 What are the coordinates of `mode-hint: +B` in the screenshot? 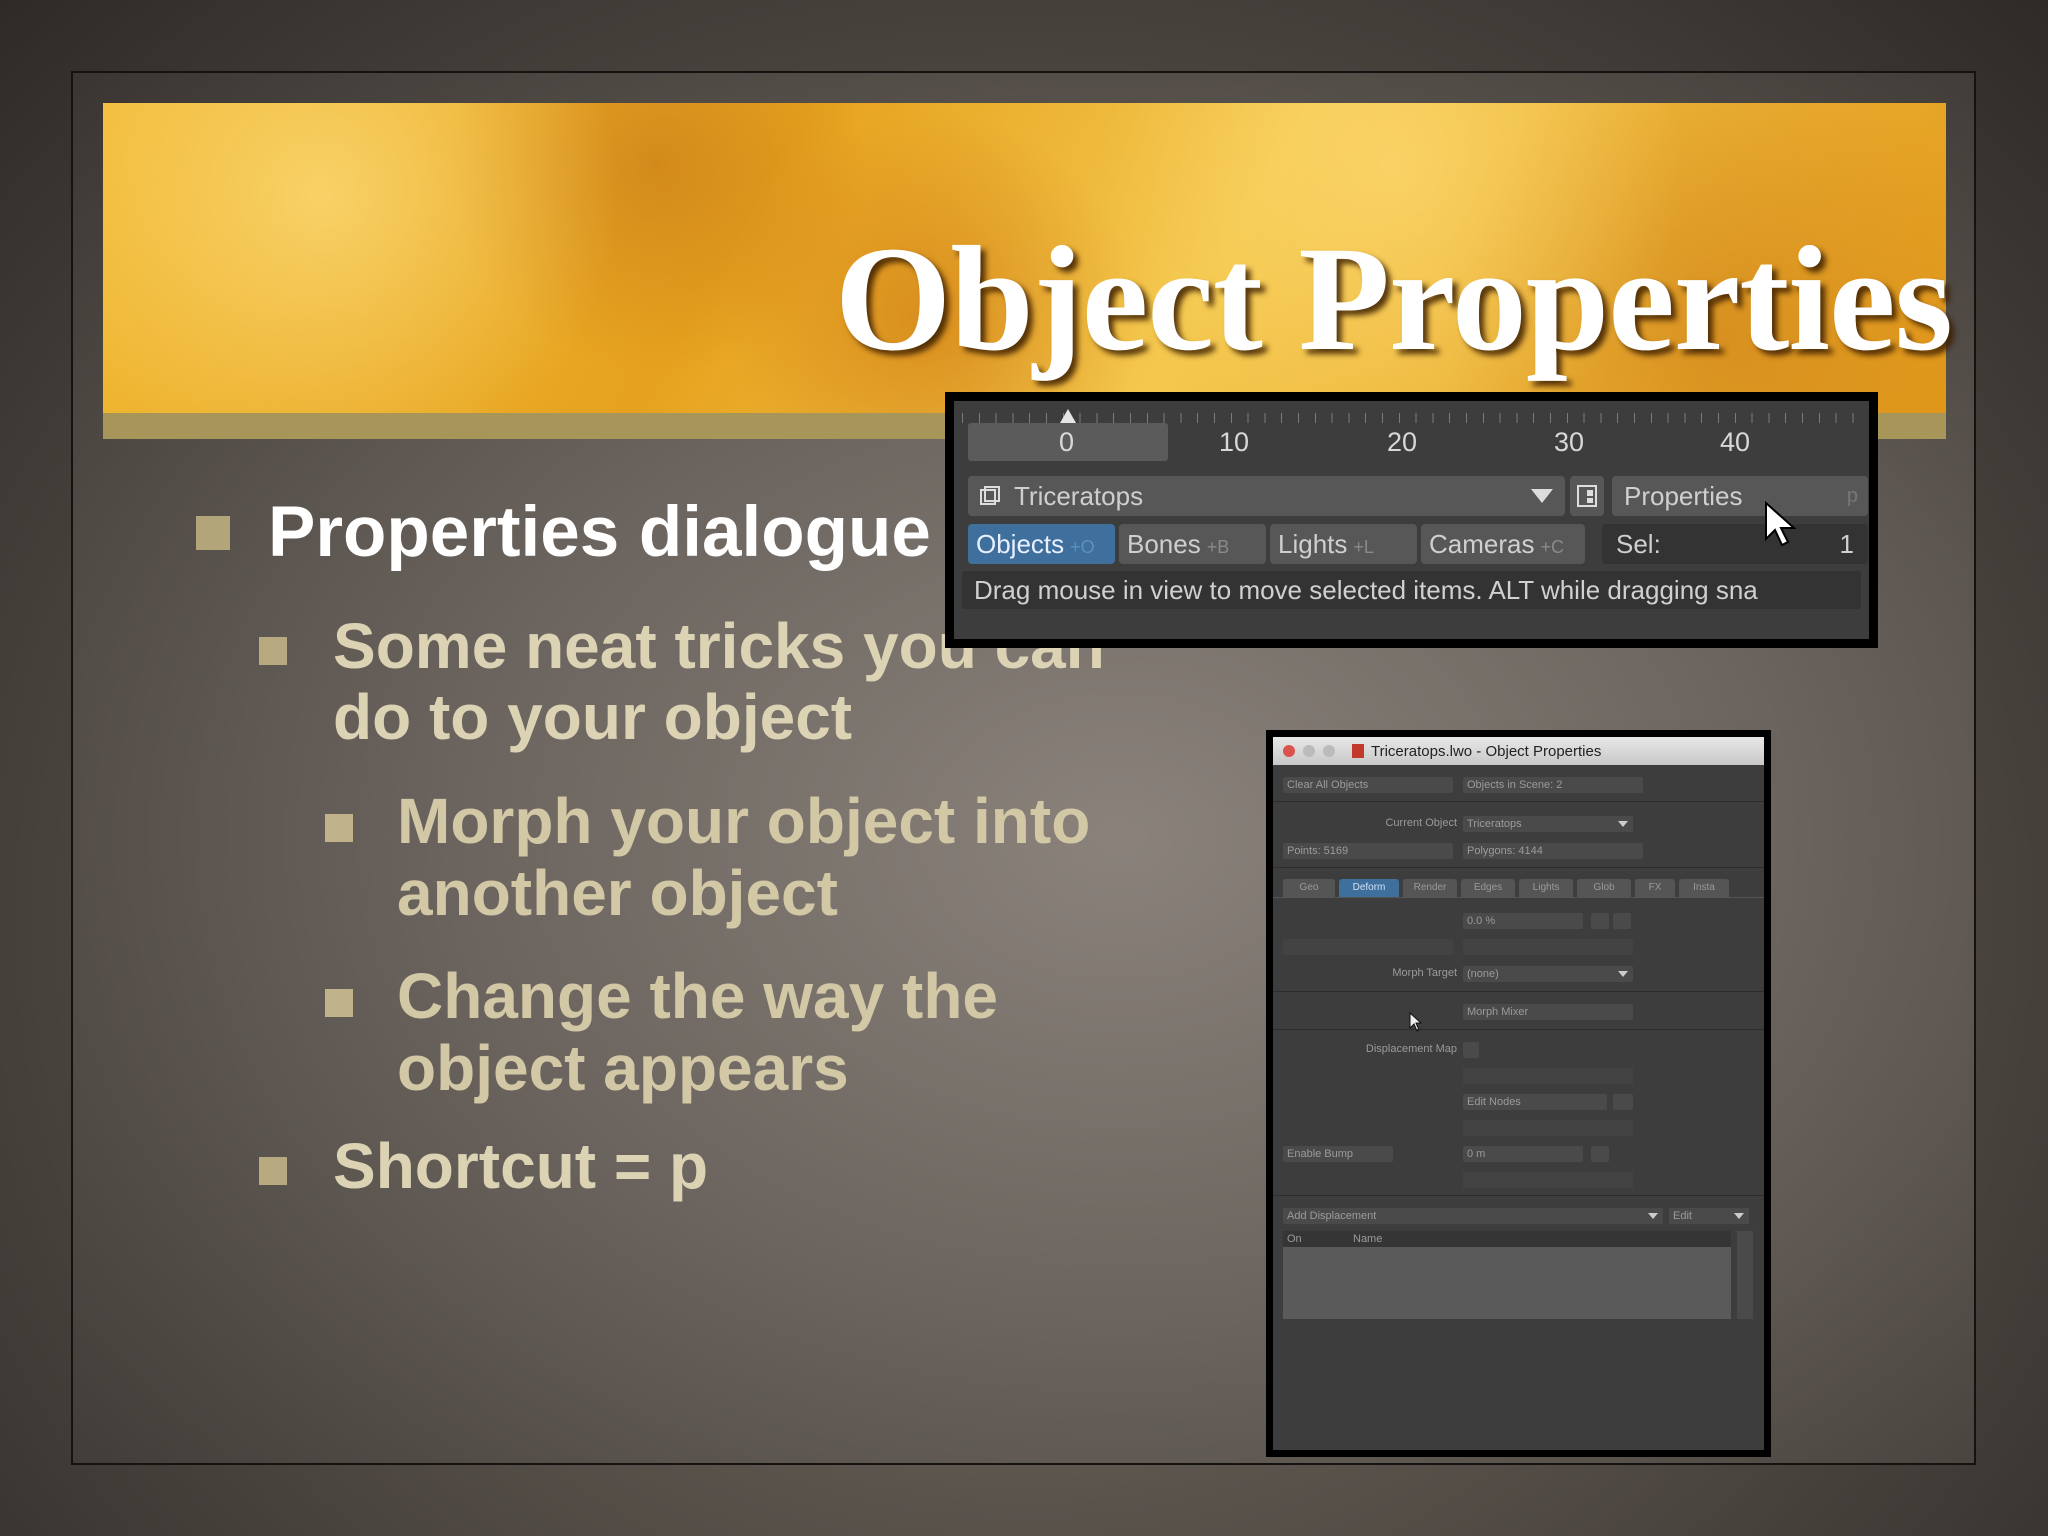 It's located at (1218, 547).